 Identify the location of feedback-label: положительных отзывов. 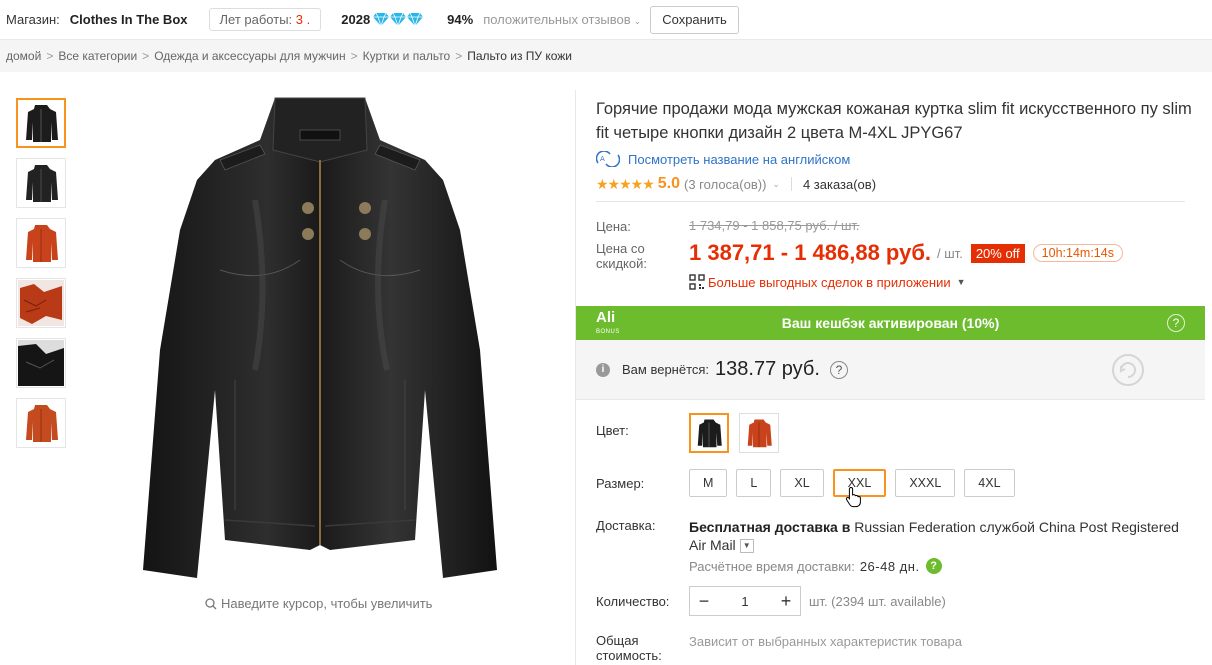
(557, 19).